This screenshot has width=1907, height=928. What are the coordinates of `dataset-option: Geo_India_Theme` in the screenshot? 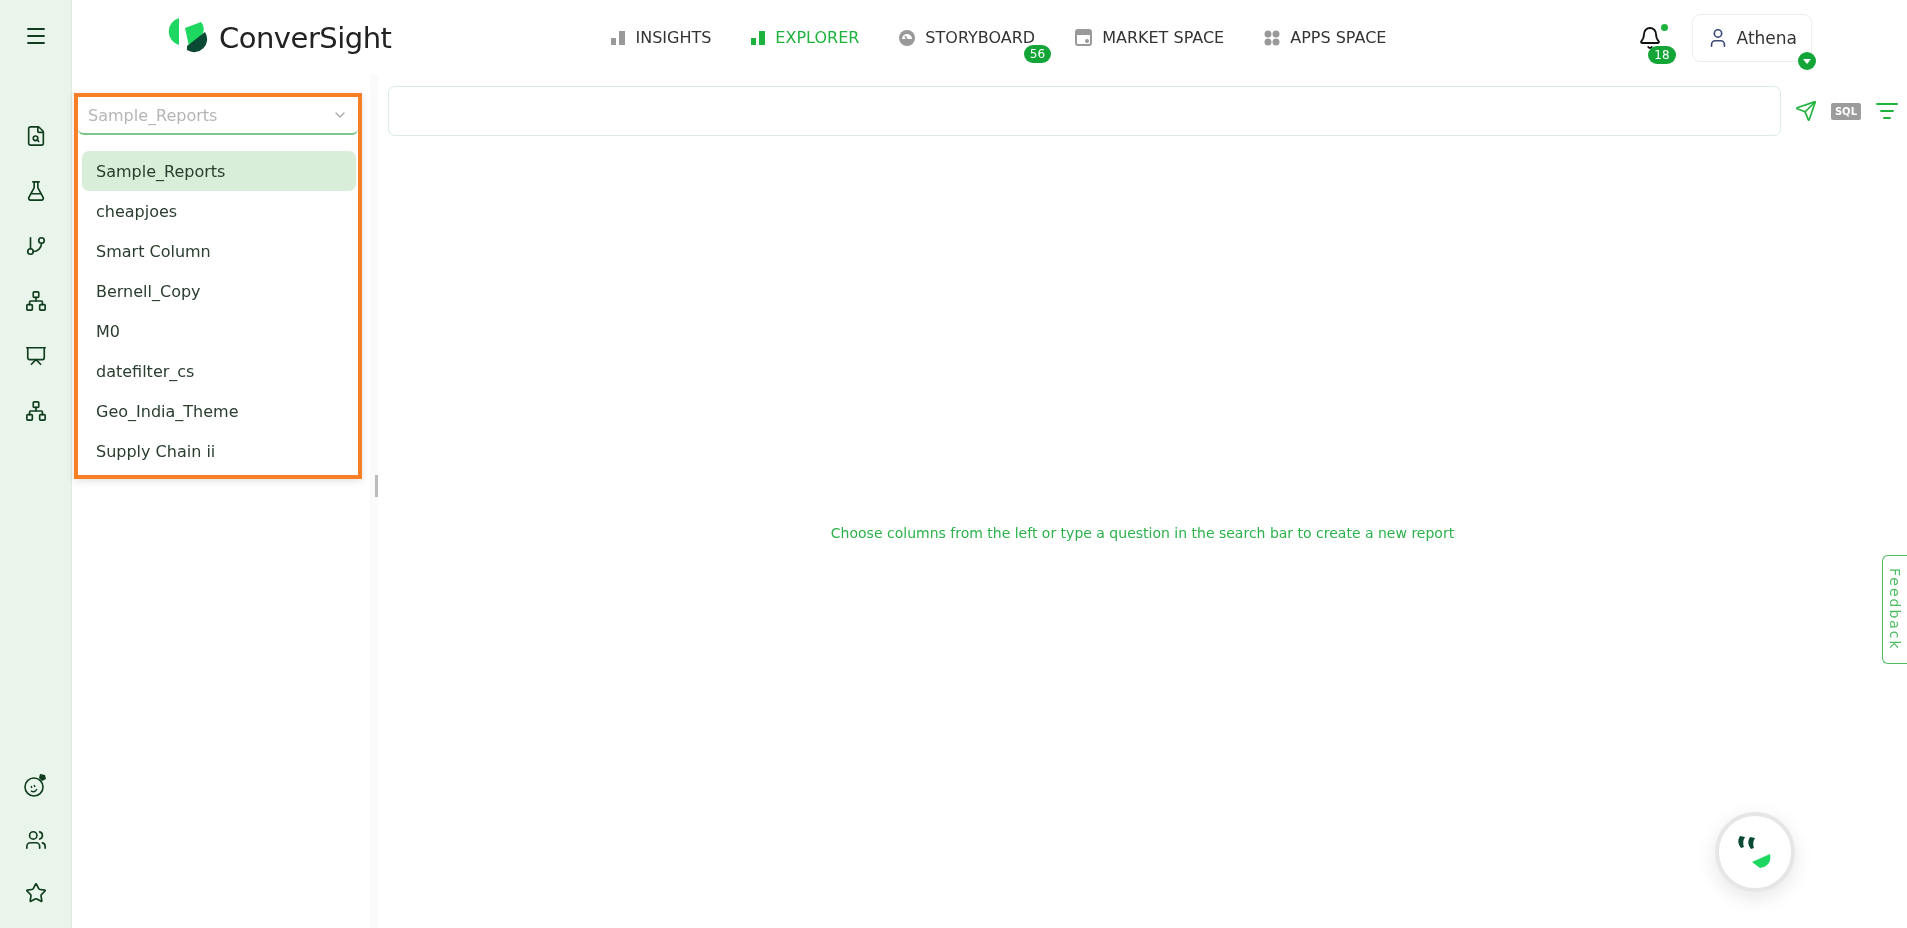 It's located at (219, 411).